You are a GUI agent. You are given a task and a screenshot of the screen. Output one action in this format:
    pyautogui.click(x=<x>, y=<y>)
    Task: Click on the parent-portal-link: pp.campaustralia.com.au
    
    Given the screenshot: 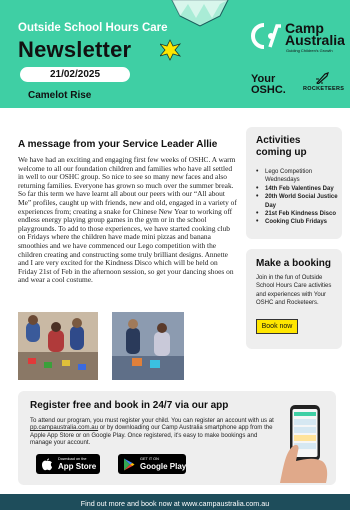 What is the action you would take?
    pyautogui.click(x=64, y=427)
    